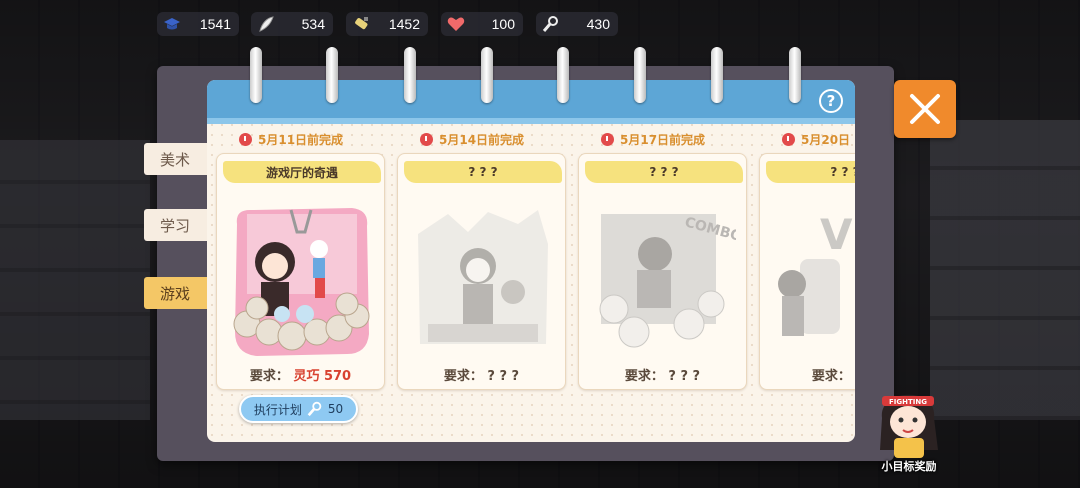 The width and height of the screenshot is (1080, 488). What do you see at coordinates (577, 24) in the screenshot?
I see `resource-wrench: 430` at bounding box center [577, 24].